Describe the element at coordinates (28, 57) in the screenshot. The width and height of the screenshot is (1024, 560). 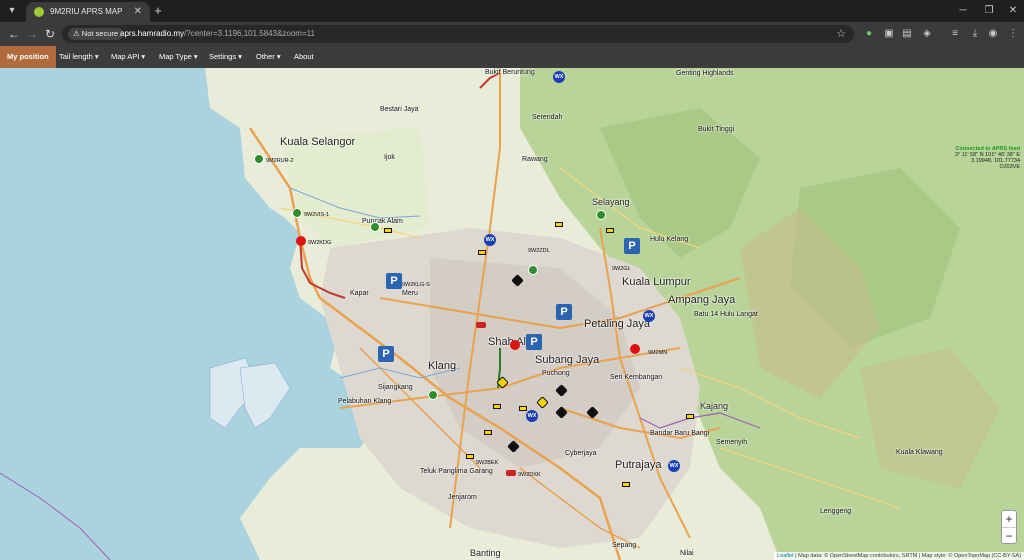
I see `my-position-button: My position` at that location.